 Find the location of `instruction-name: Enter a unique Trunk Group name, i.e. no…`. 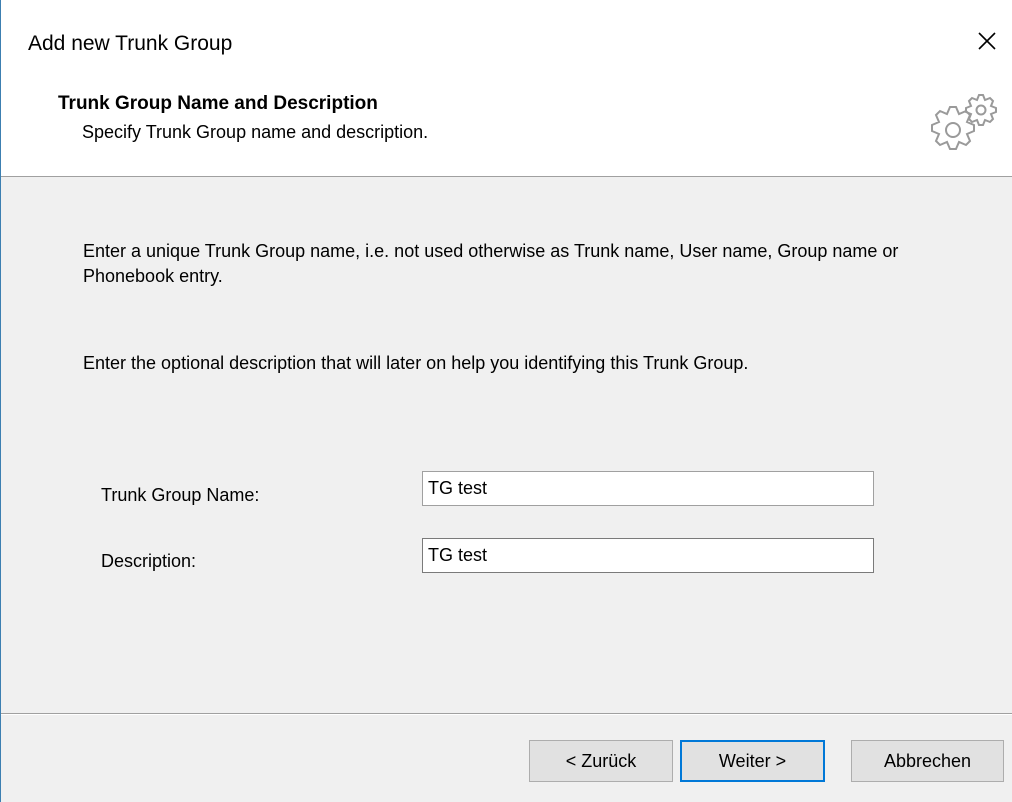

instruction-name: Enter a unique Trunk Group name, i.e. no… is located at coordinates (491, 263).